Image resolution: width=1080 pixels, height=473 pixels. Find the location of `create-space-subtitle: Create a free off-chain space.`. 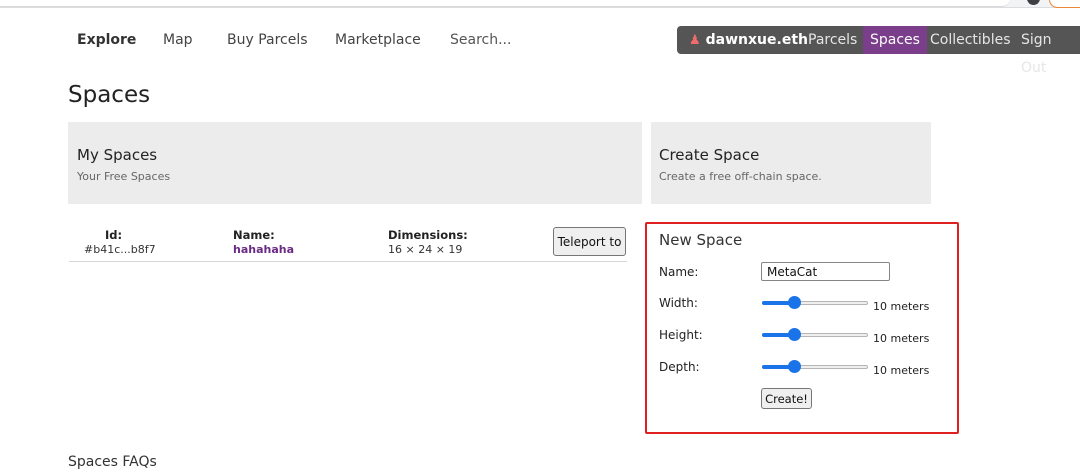

create-space-subtitle: Create a free off-chain space. is located at coordinates (740, 176).